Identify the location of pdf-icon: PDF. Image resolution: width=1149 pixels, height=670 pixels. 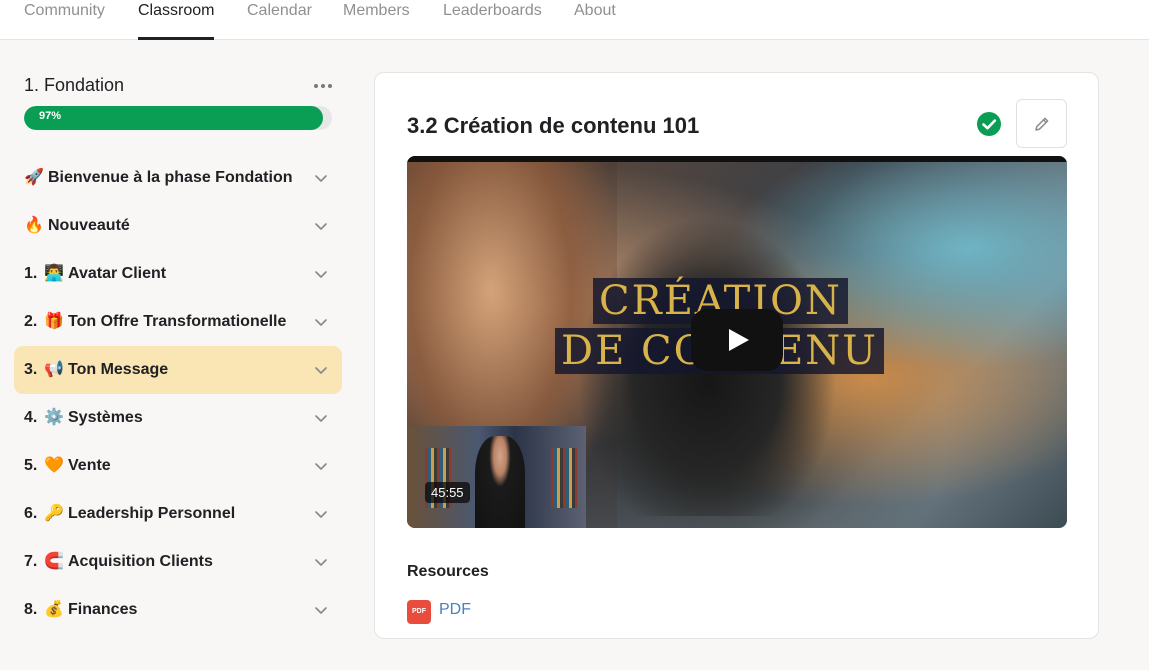
(419, 612).